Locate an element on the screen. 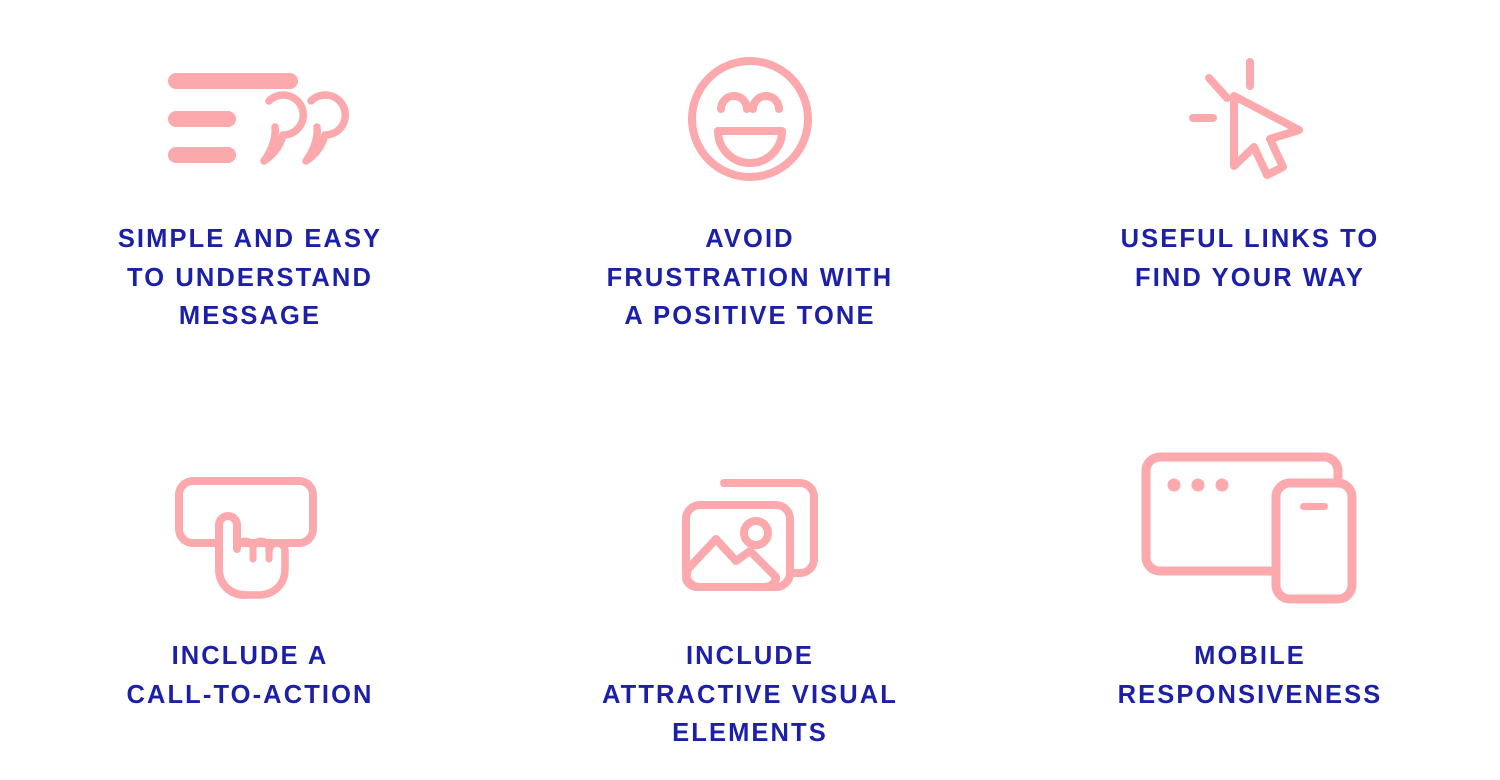 The image size is (1500, 780). feature-caption: MOBILE RESPONSIVENESS is located at coordinates (1250, 675).